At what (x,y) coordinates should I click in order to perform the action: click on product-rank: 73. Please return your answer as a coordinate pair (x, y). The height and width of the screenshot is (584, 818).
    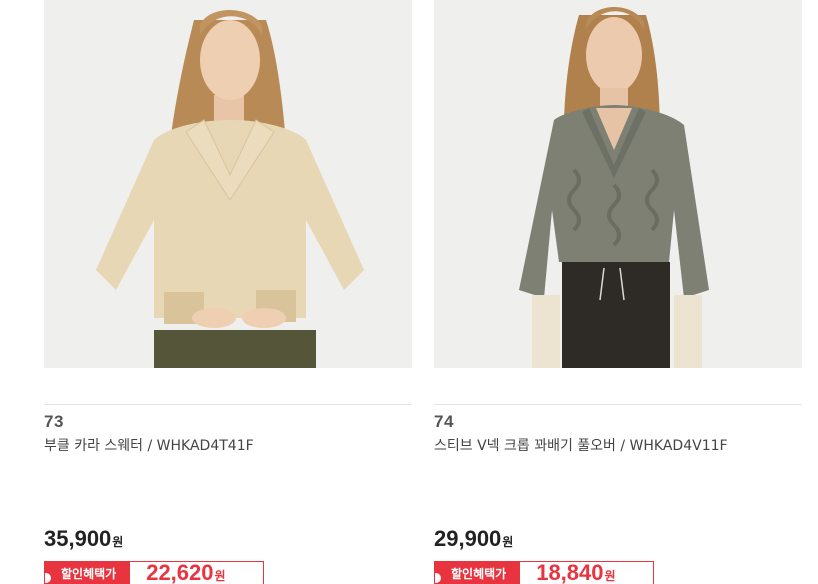
    Looking at the image, I should click on (54, 421).